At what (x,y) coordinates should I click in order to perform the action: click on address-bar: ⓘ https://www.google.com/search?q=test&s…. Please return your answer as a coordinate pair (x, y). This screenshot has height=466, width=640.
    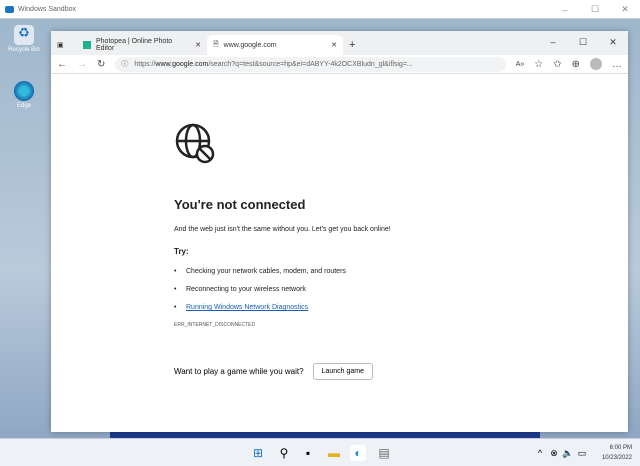
    Looking at the image, I should click on (310, 64).